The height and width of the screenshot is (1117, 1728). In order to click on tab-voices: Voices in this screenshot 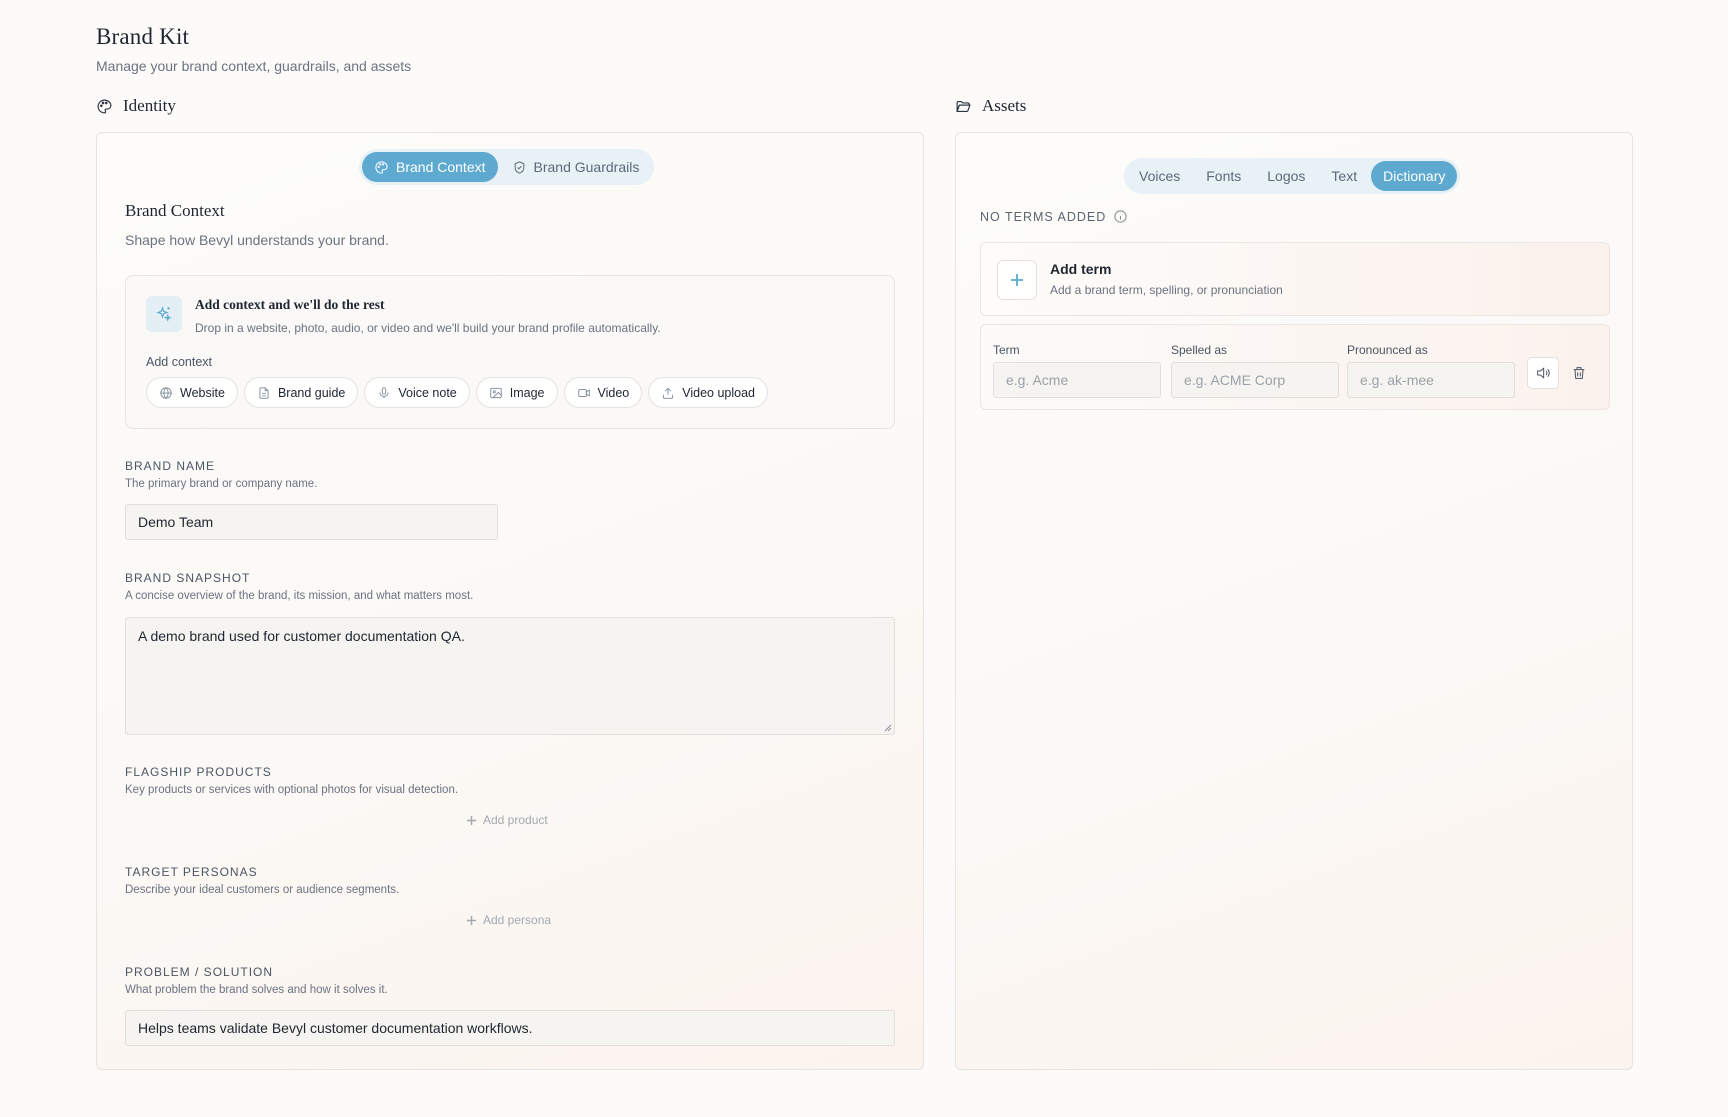, I will do `click(1159, 176)`.